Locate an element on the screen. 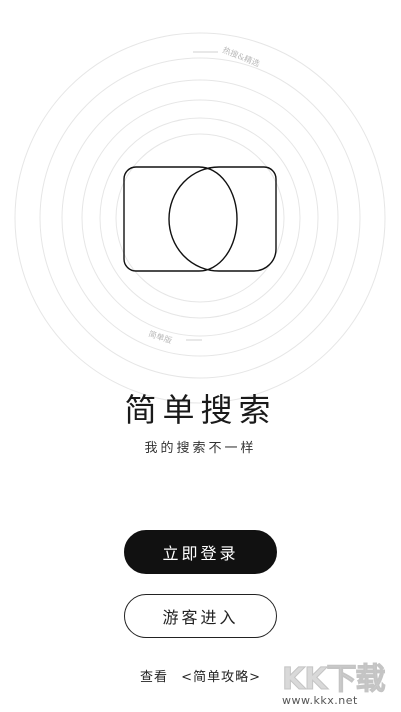 This screenshot has height=712, width=401. guest-entry-button: 游客进入 is located at coordinates (200, 616).